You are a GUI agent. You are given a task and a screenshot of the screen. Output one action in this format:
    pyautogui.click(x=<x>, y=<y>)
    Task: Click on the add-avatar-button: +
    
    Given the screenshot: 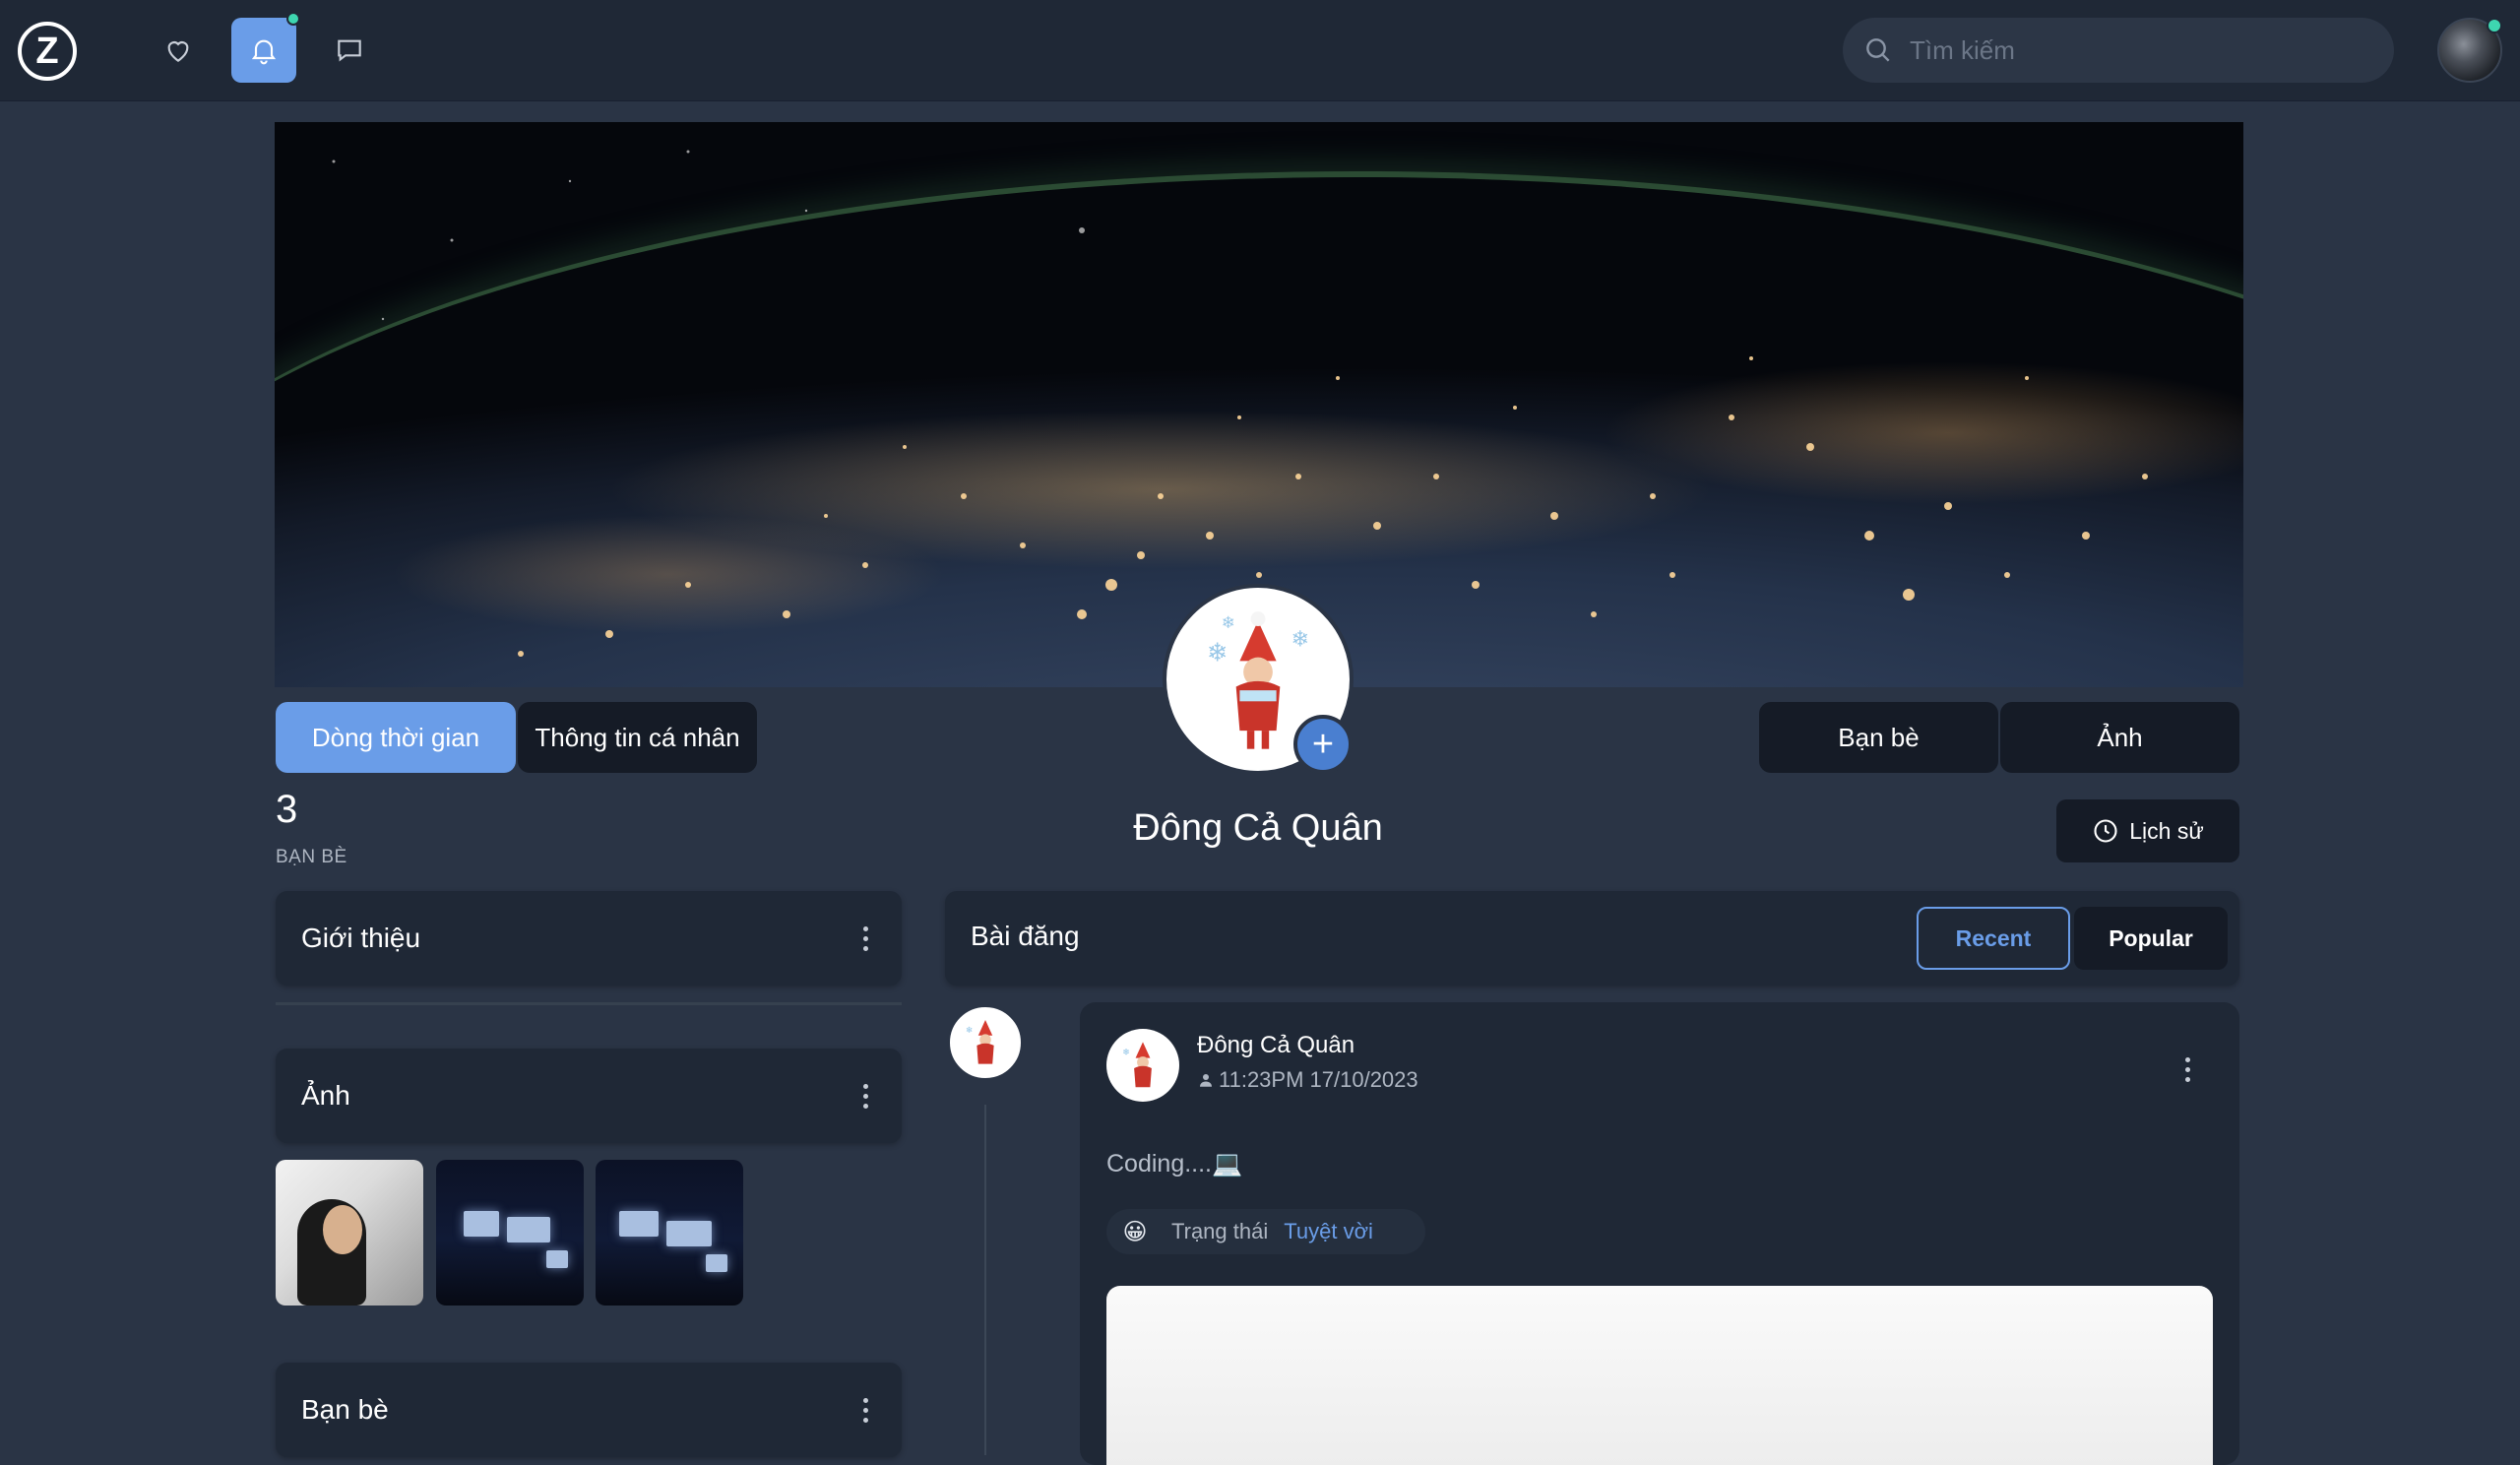 What is the action you would take?
    pyautogui.click(x=1323, y=744)
    